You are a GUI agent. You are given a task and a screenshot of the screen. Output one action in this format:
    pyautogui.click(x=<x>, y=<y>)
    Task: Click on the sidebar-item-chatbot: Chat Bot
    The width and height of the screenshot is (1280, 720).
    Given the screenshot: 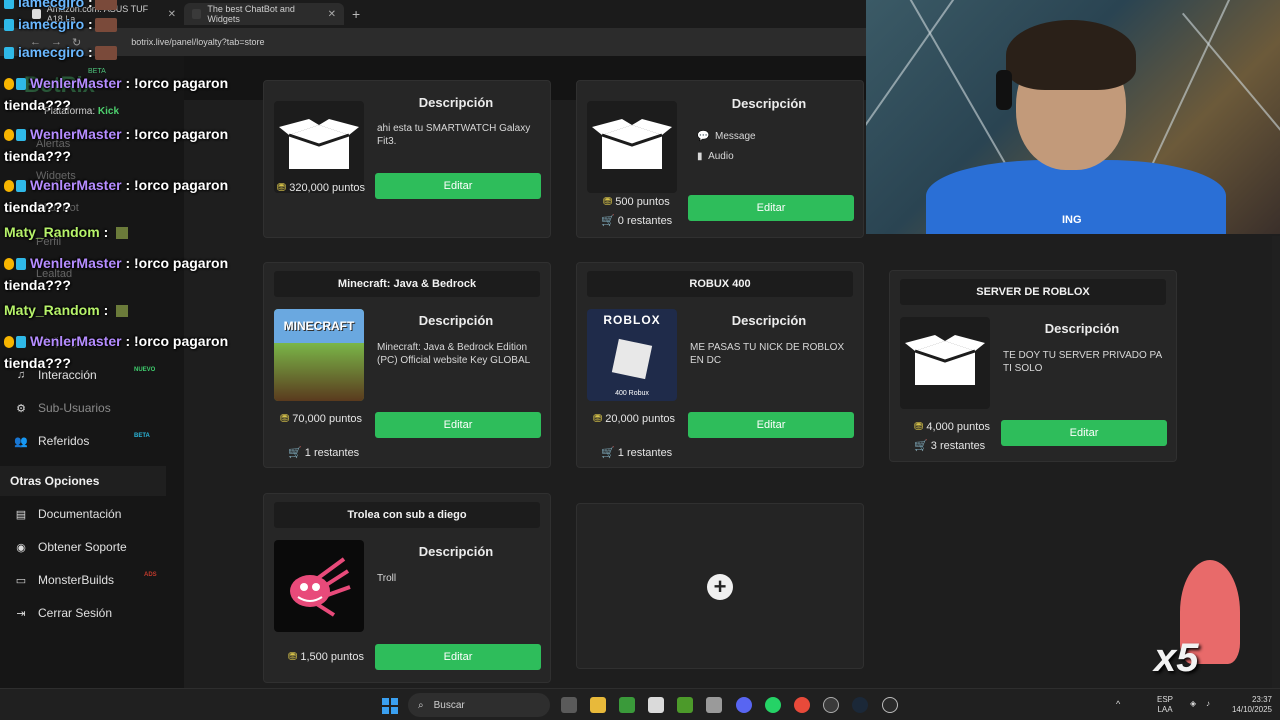 What is the action you would take?
    pyautogui.click(x=57, y=208)
    